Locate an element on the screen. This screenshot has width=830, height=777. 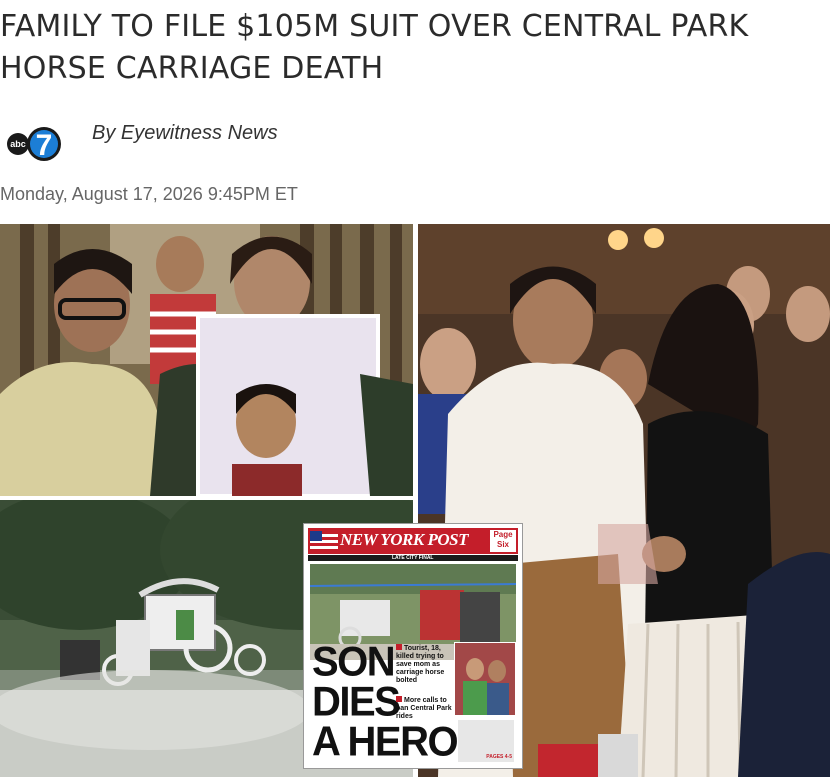
abc-logo-text: abc is located at coordinates (18, 144).